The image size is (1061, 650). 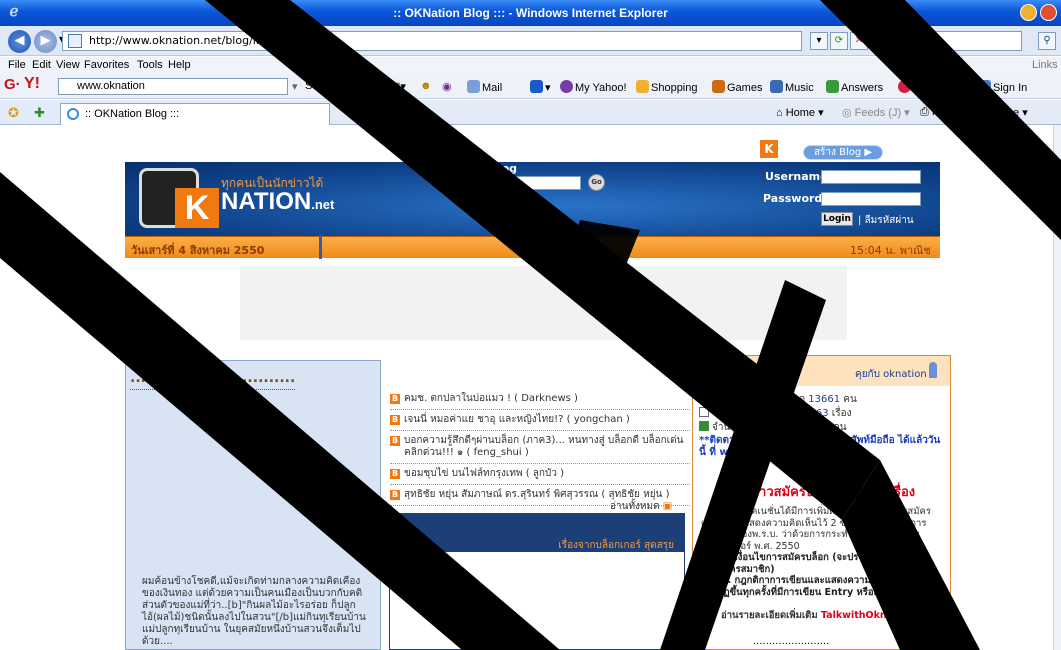 What do you see at coordinates (1048, 12) in the screenshot?
I see `close-window-button` at bounding box center [1048, 12].